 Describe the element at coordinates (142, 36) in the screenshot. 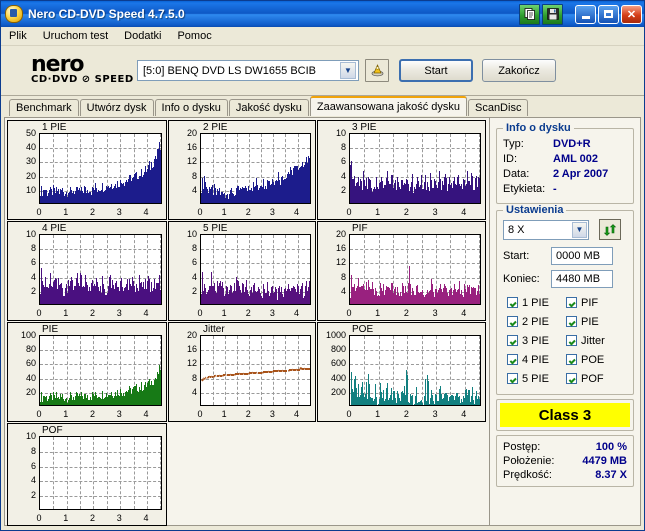

I see `menu-item-dodatki: Dodatki` at that location.